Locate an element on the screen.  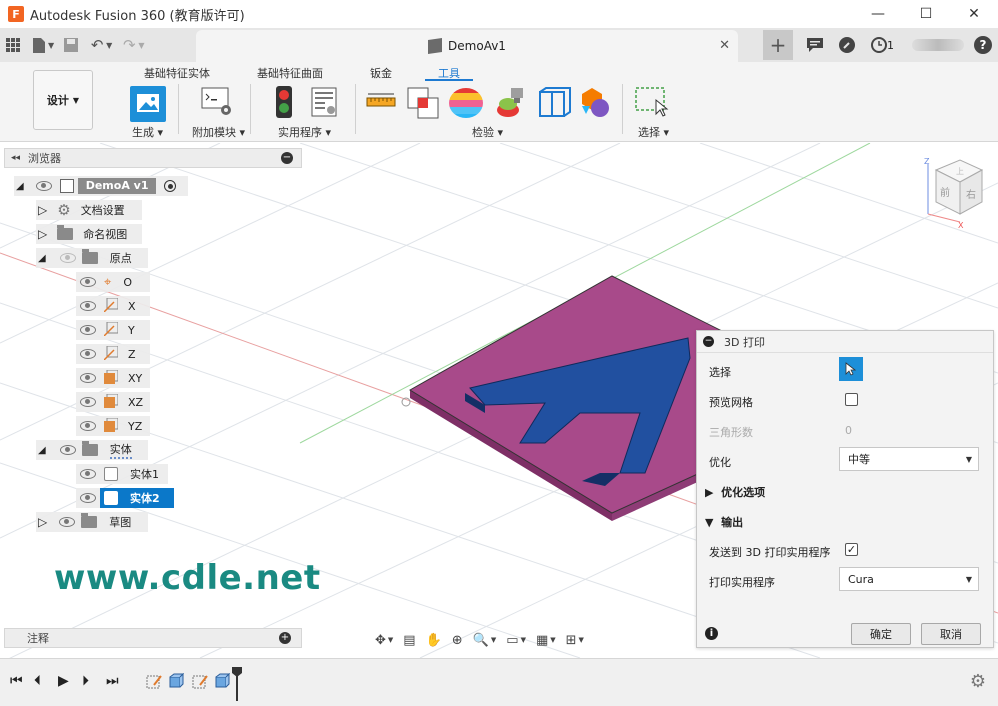
collapse-browser-icon: ◂◂ is located at coordinates (15, 158).